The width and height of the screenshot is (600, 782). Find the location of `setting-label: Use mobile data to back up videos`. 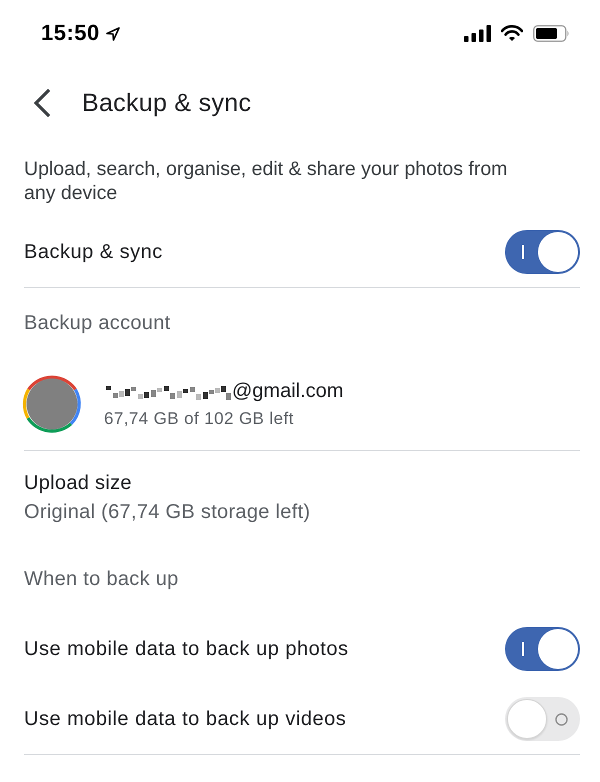

setting-label: Use mobile data to back up videos is located at coordinates (185, 719).